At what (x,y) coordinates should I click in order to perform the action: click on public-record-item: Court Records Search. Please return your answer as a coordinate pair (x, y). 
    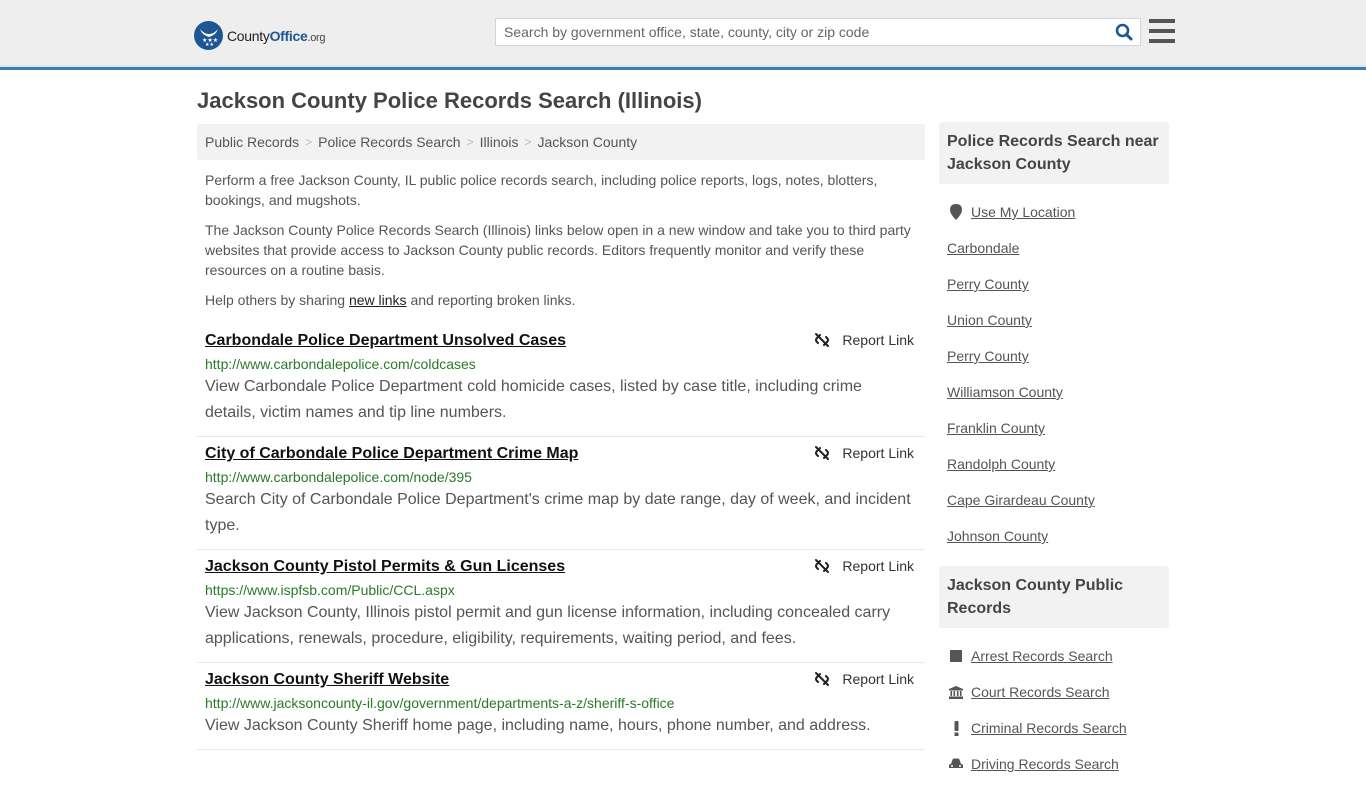
    Looking at the image, I should click on (1058, 692).